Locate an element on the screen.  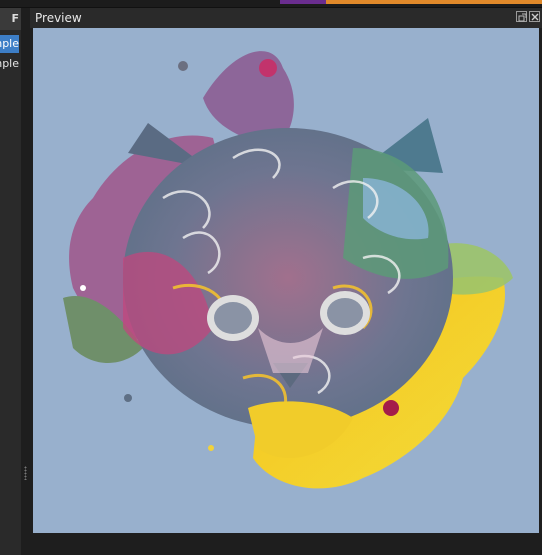
preview-footer is located at coordinates (286, 544).